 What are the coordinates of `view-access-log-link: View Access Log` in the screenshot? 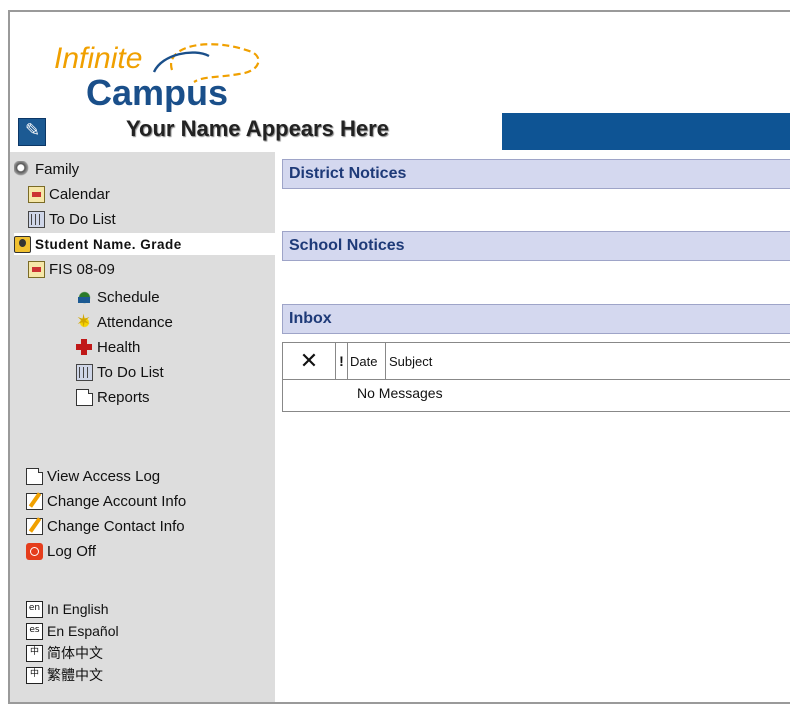 It's located at (93, 476).